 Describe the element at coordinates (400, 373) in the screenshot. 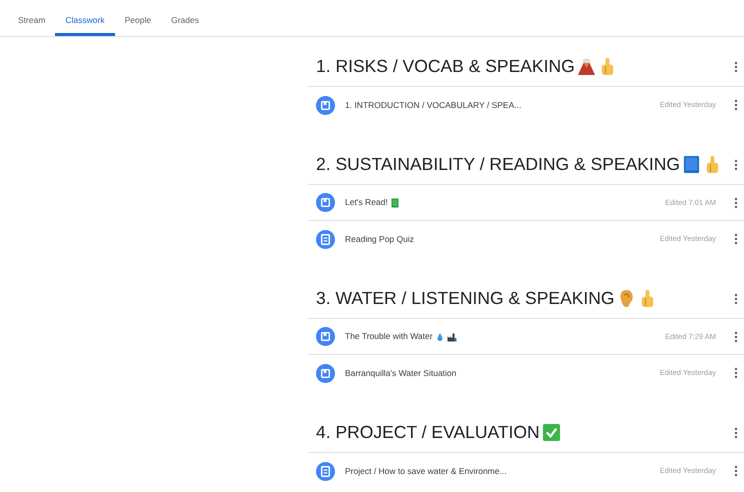

I see `item-title: Barranquilla's Water Situation` at that location.